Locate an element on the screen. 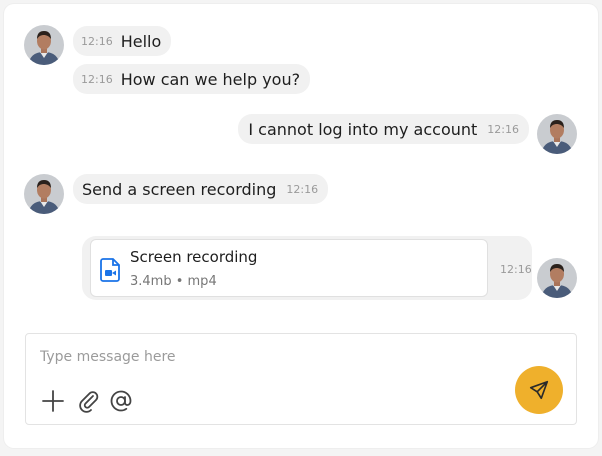  message-bubble: 12:16 Hello is located at coordinates (122, 41).